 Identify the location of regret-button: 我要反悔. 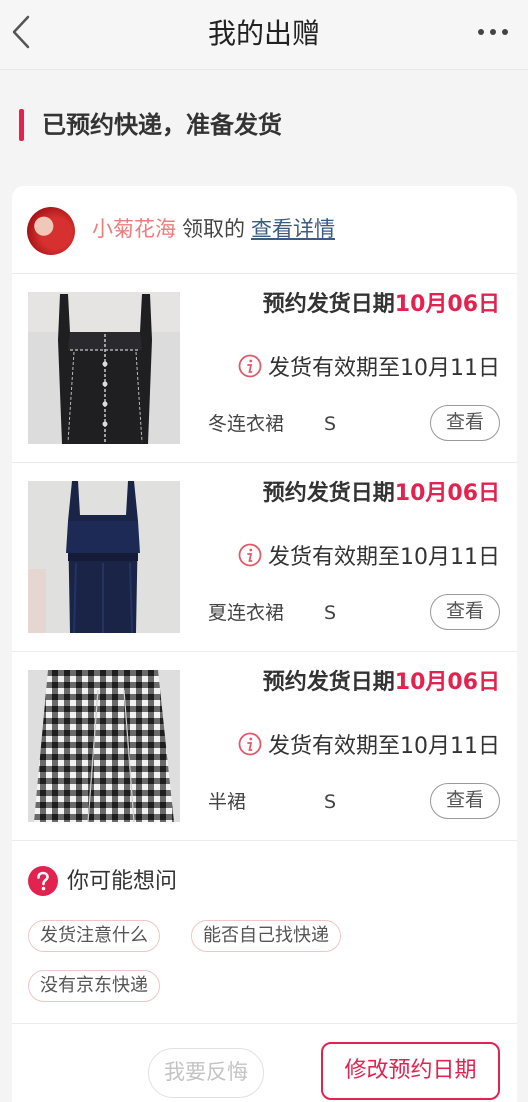
(206, 1073).